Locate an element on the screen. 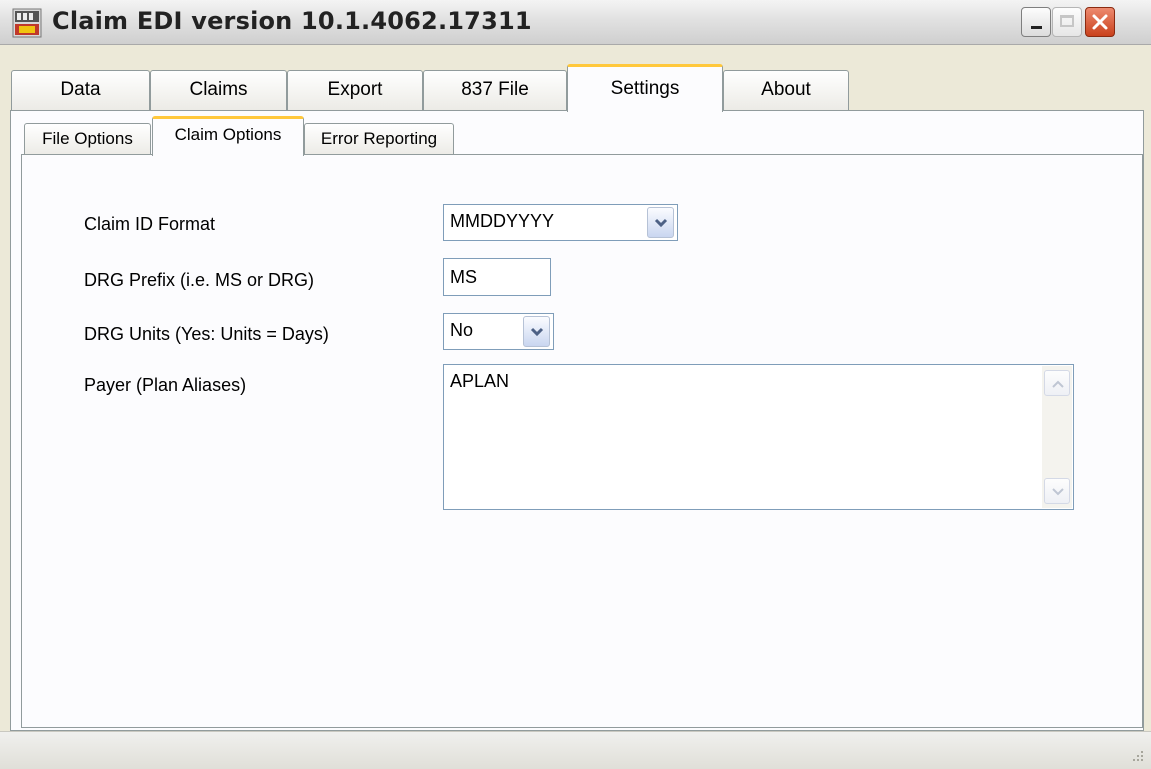 This screenshot has height=769, width=1151. drg-prefix-input: MS is located at coordinates (497, 277).